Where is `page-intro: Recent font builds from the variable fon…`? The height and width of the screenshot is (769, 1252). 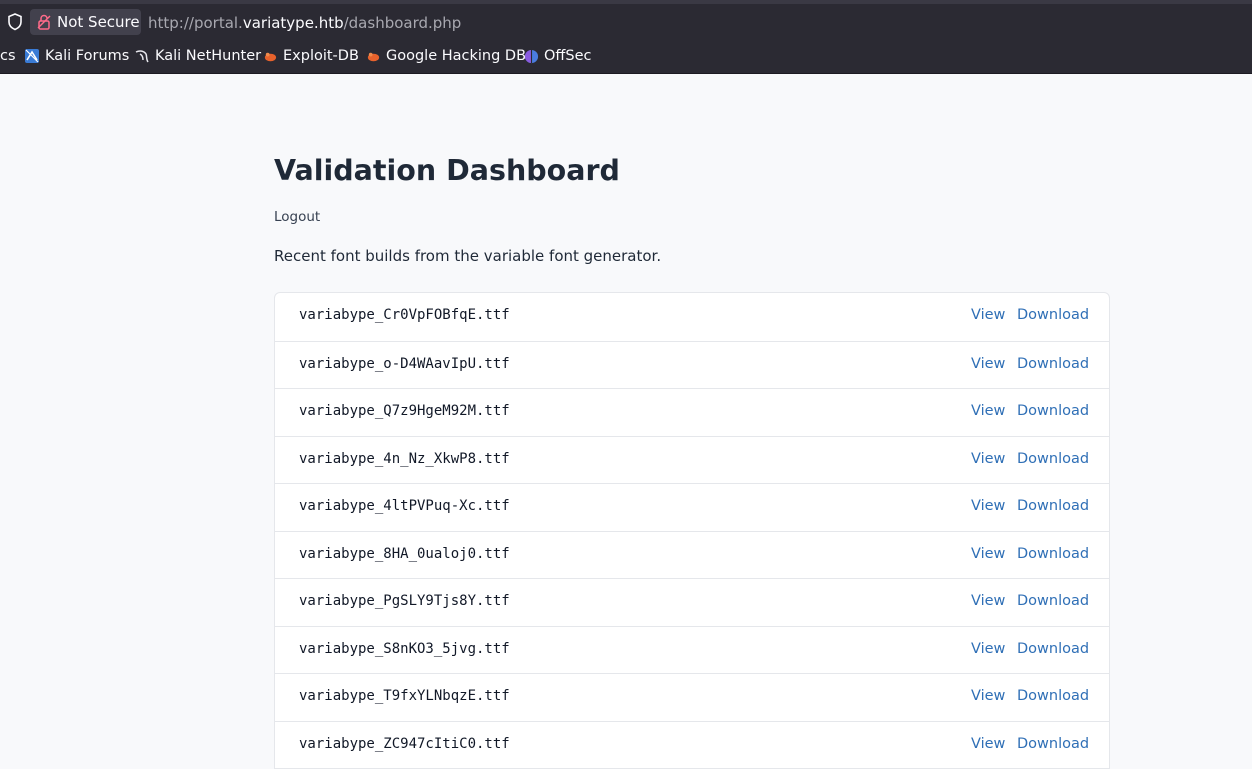
page-intro: Recent font builds from the variable fon… is located at coordinates (468, 256).